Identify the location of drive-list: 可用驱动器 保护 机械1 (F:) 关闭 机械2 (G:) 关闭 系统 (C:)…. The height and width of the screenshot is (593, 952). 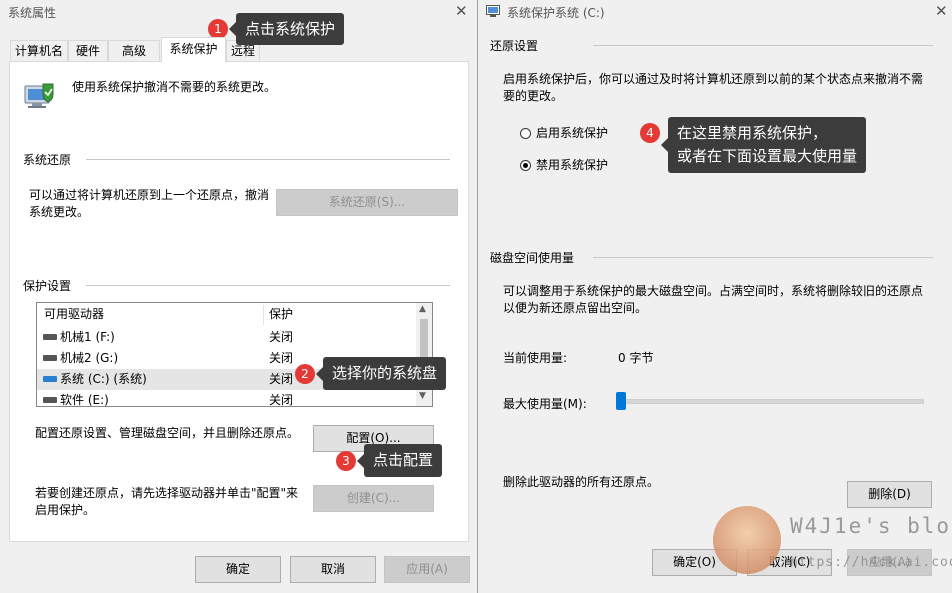
(234, 354).